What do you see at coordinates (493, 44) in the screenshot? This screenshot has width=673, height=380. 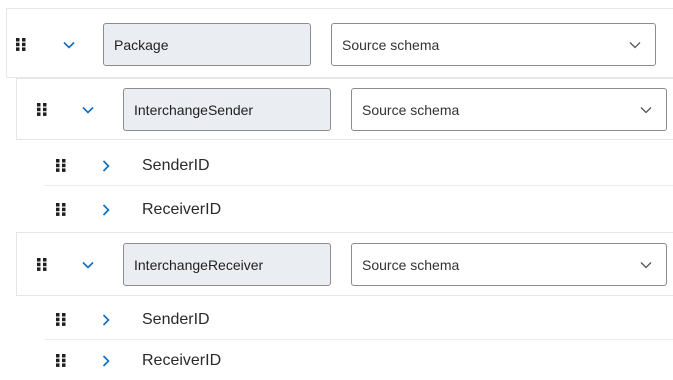 I see `root-schema-select: Source schema` at bounding box center [493, 44].